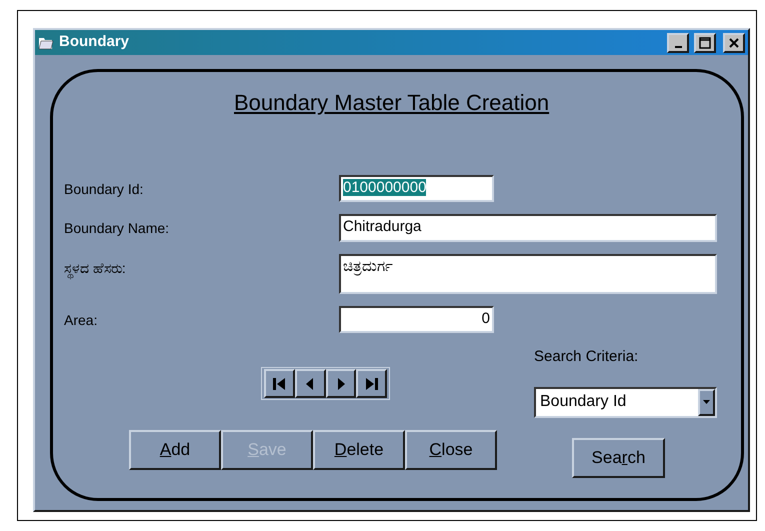  Describe the element at coordinates (587, 357) in the screenshot. I see `search-criteria-label: Search Criteria:` at that location.